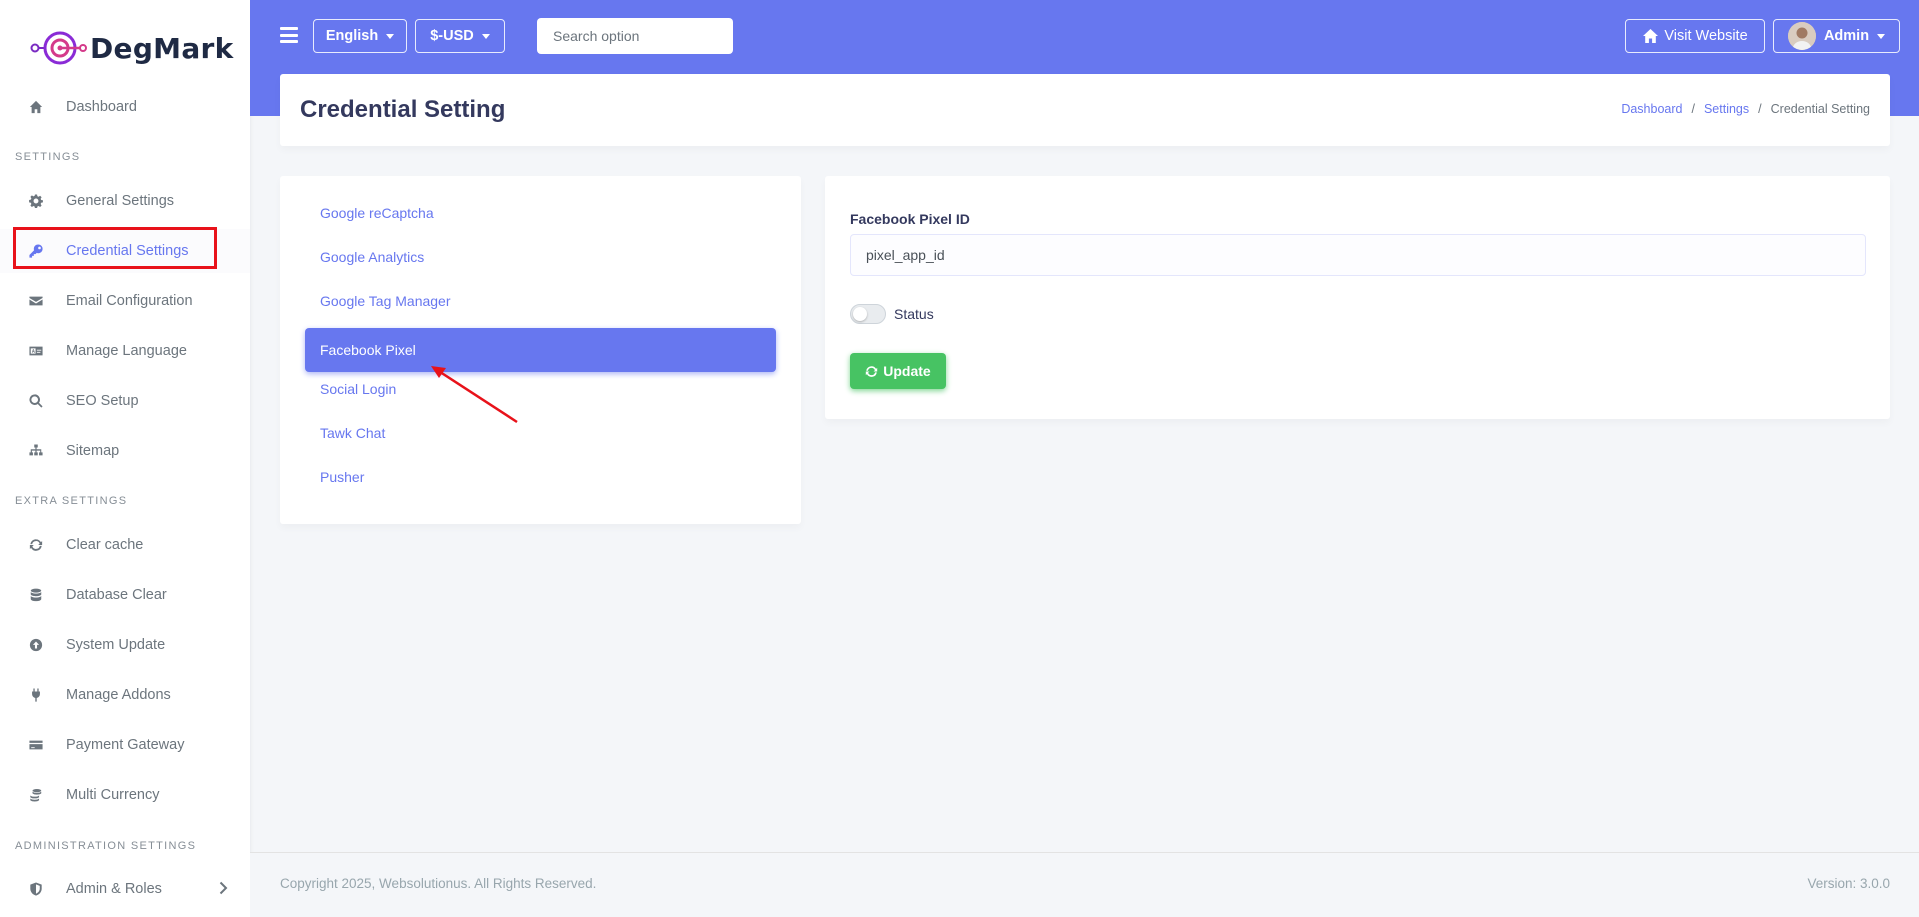 This screenshot has width=1919, height=917. Describe the element at coordinates (907, 371) in the screenshot. I see `update-button-label: Update` at that location.